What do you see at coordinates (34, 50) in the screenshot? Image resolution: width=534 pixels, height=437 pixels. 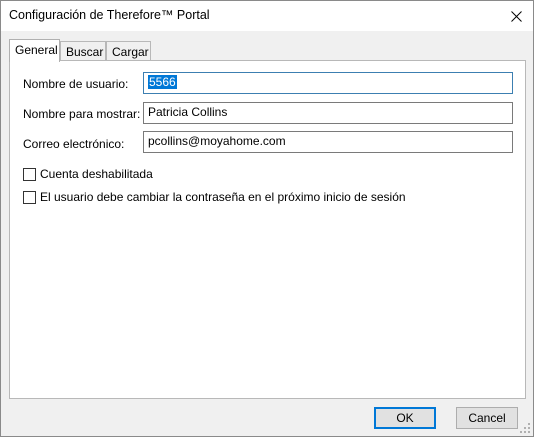 I see `tab-general: General` at bounding box center [34, 50].